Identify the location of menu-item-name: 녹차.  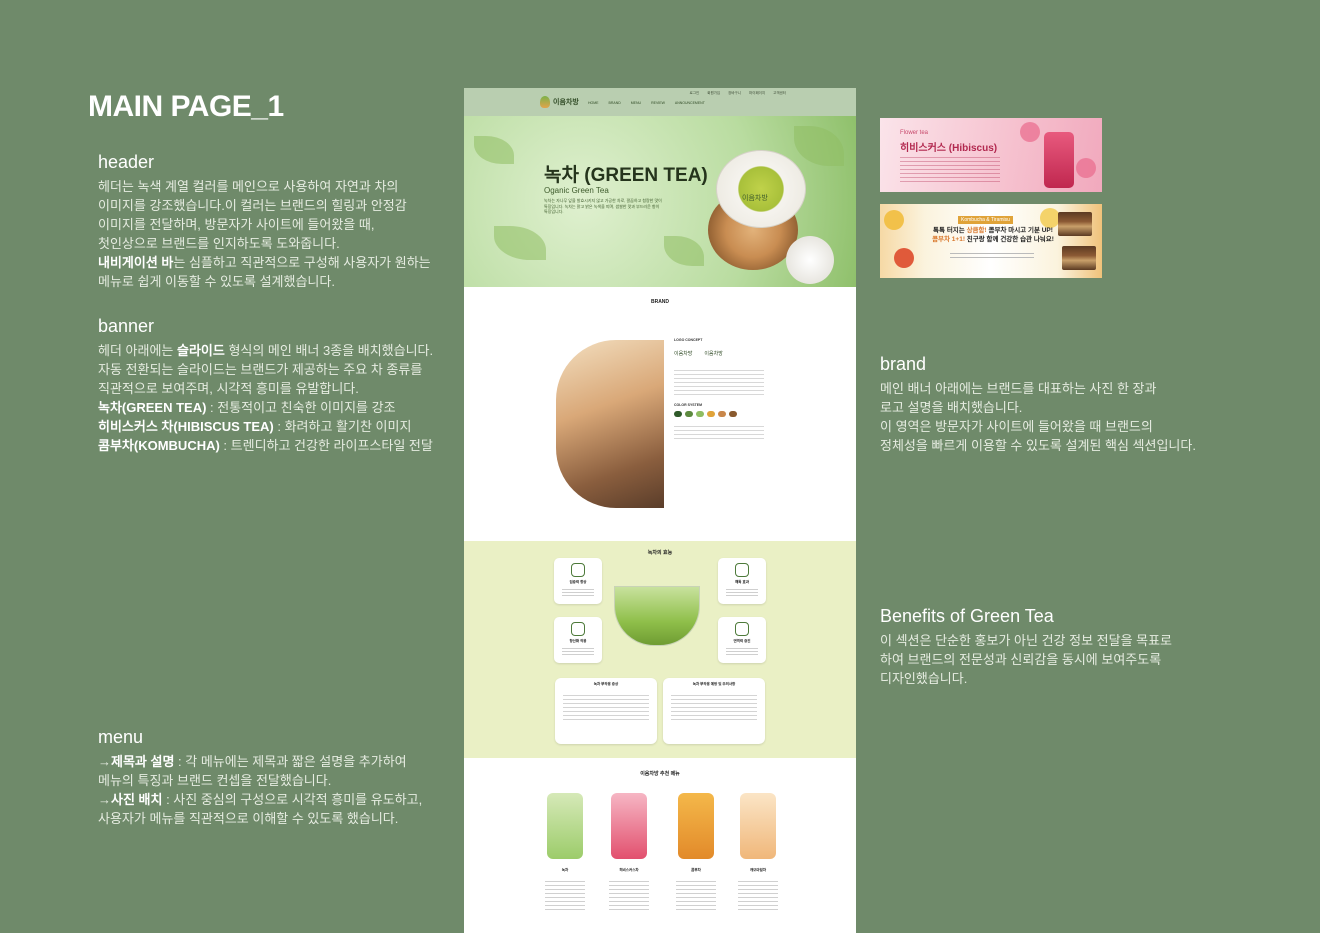
(565, 870).